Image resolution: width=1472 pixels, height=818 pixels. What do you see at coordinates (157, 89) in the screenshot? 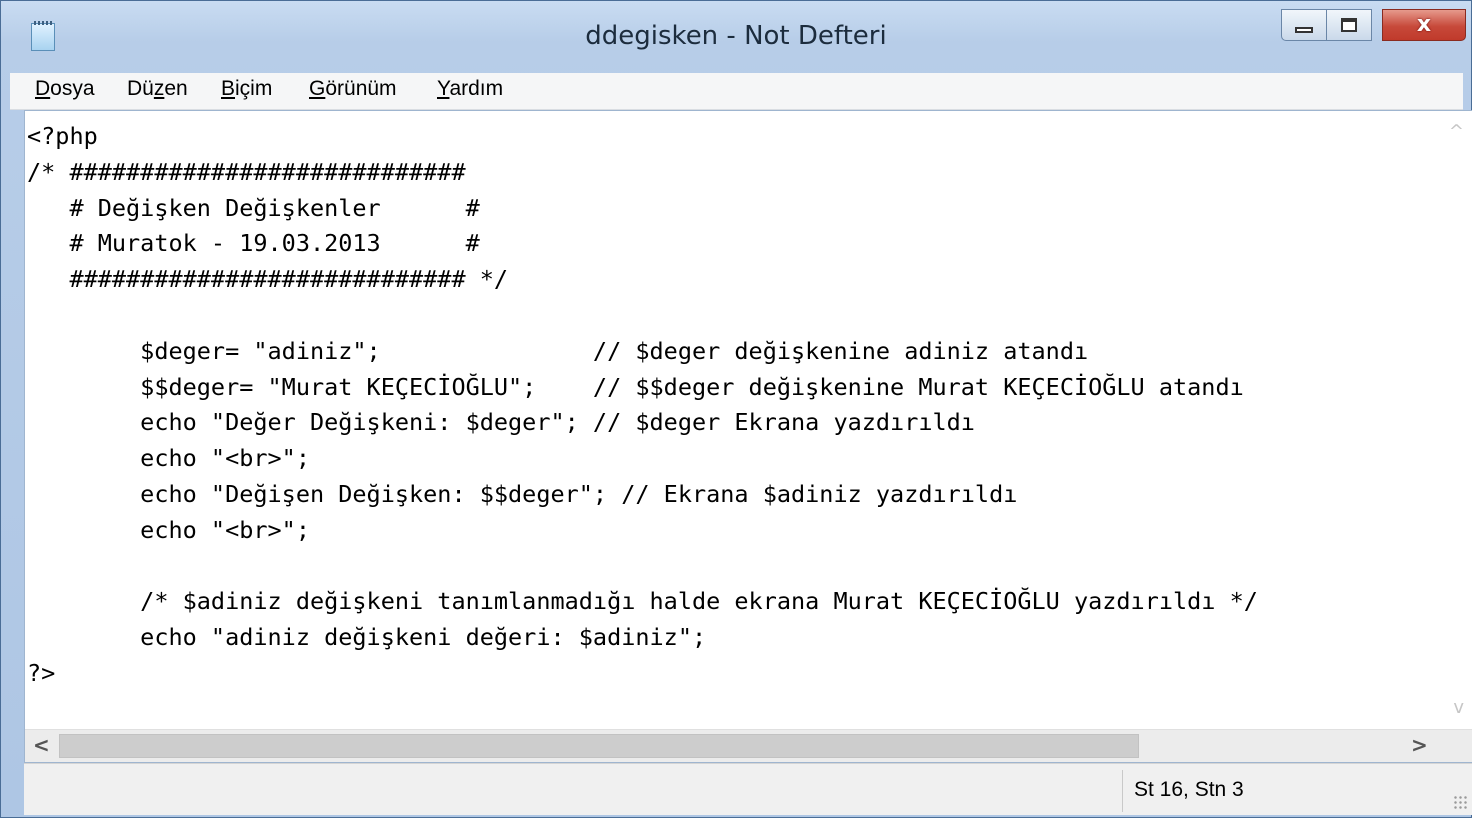
I see `menu-duzen: Düzen` at bounding box center [157, 89].